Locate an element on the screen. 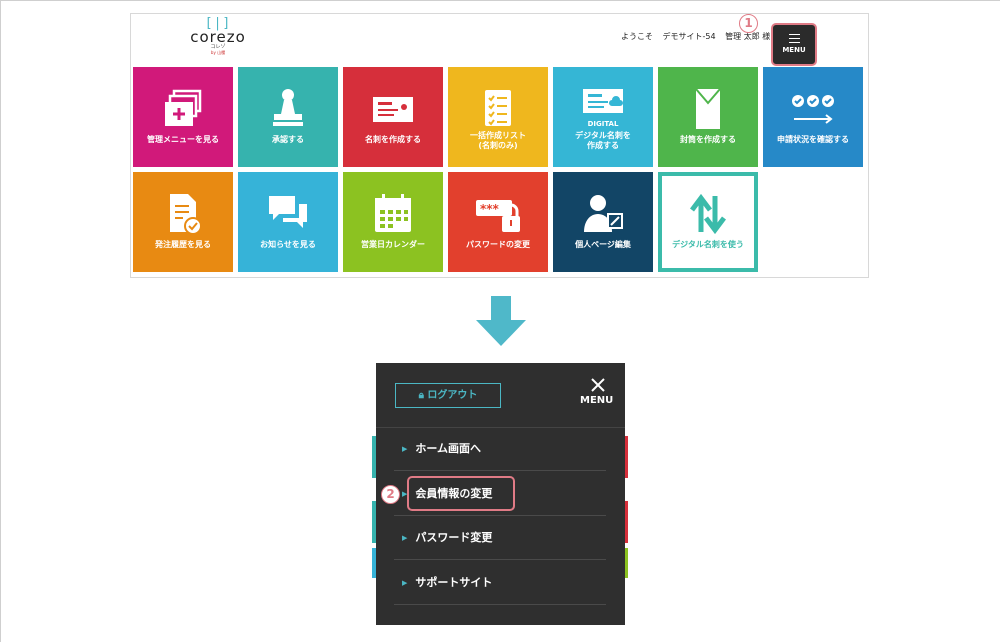 Image resolution: width=1000 pixels, height=642 pixels. tile-change-password: *** パスワードの変更 is located at coordinates (498, 222).